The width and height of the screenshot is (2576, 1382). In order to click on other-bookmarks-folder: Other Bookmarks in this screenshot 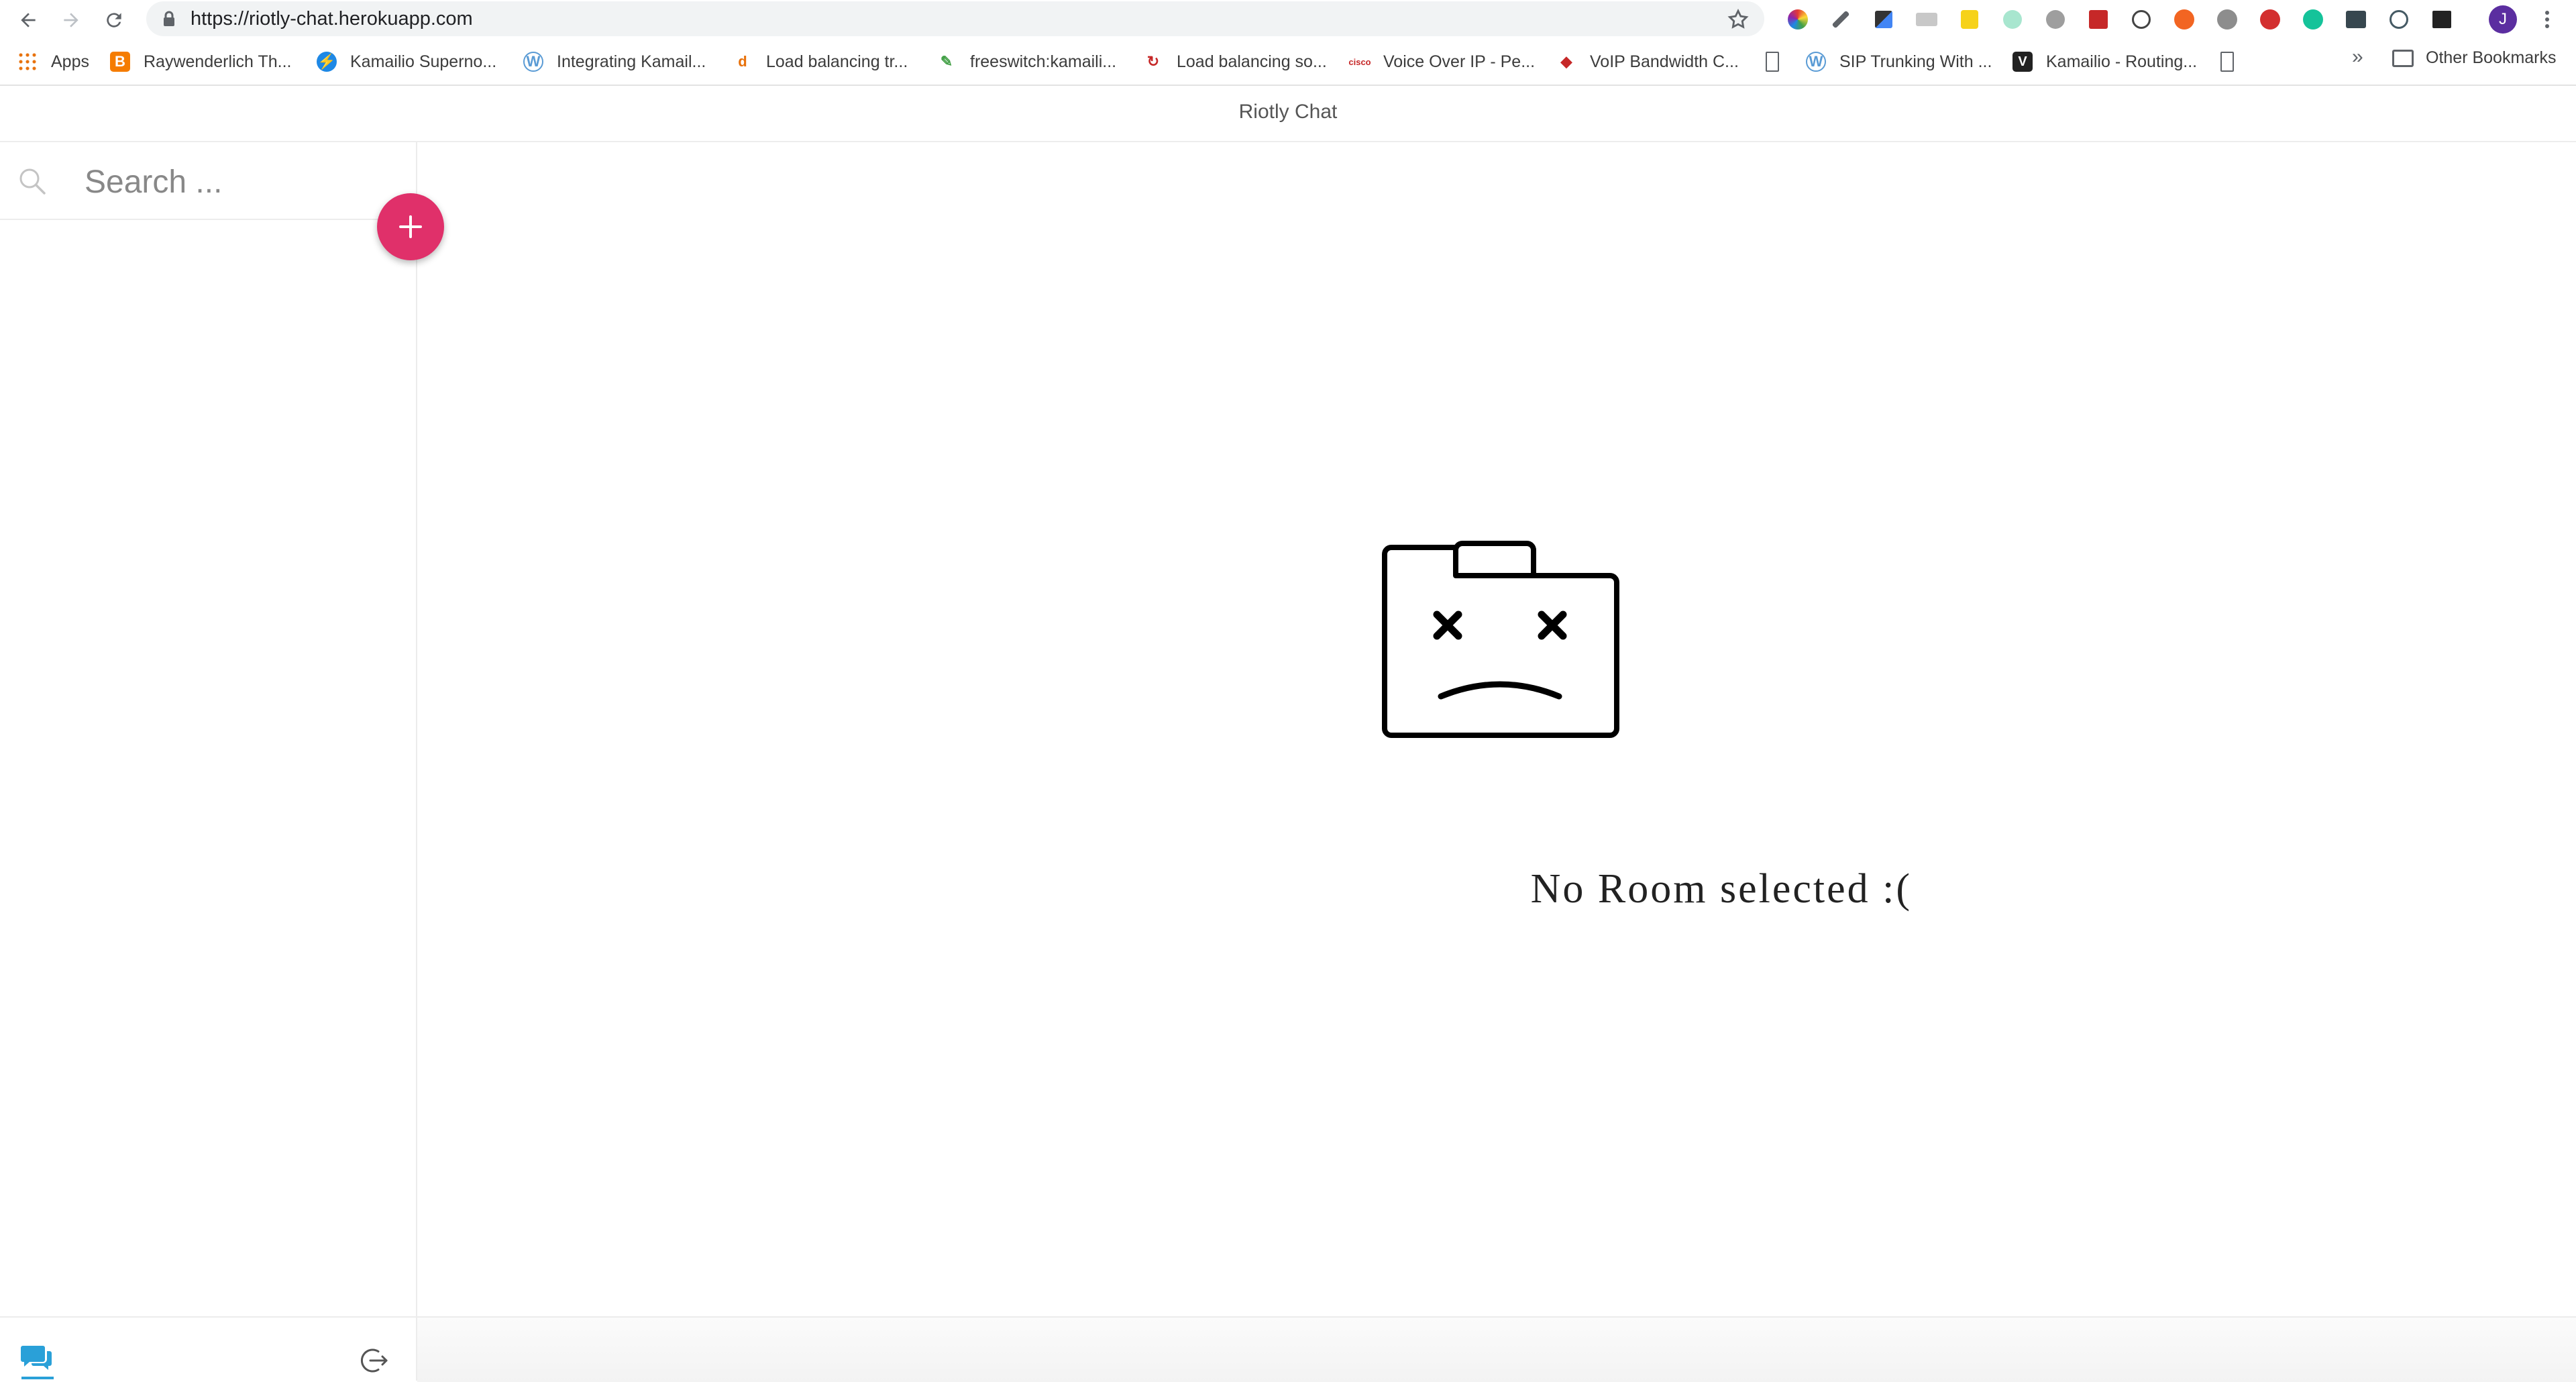, I will do `click(2474, 58)`.